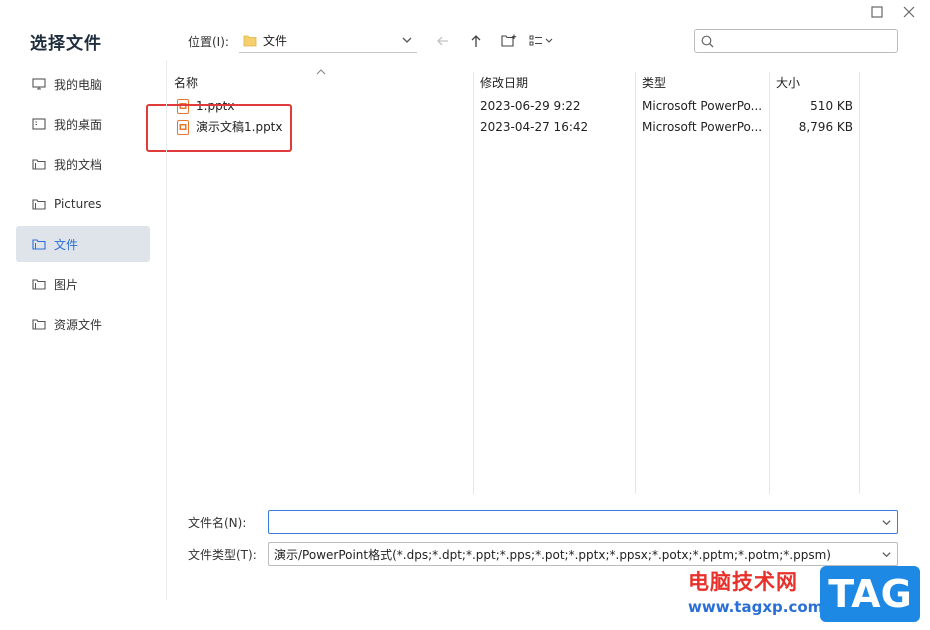  Describe the element at coordinates (78, 164) in the screenshot. I see `sidebar-item-label: 我的文档` at that location.